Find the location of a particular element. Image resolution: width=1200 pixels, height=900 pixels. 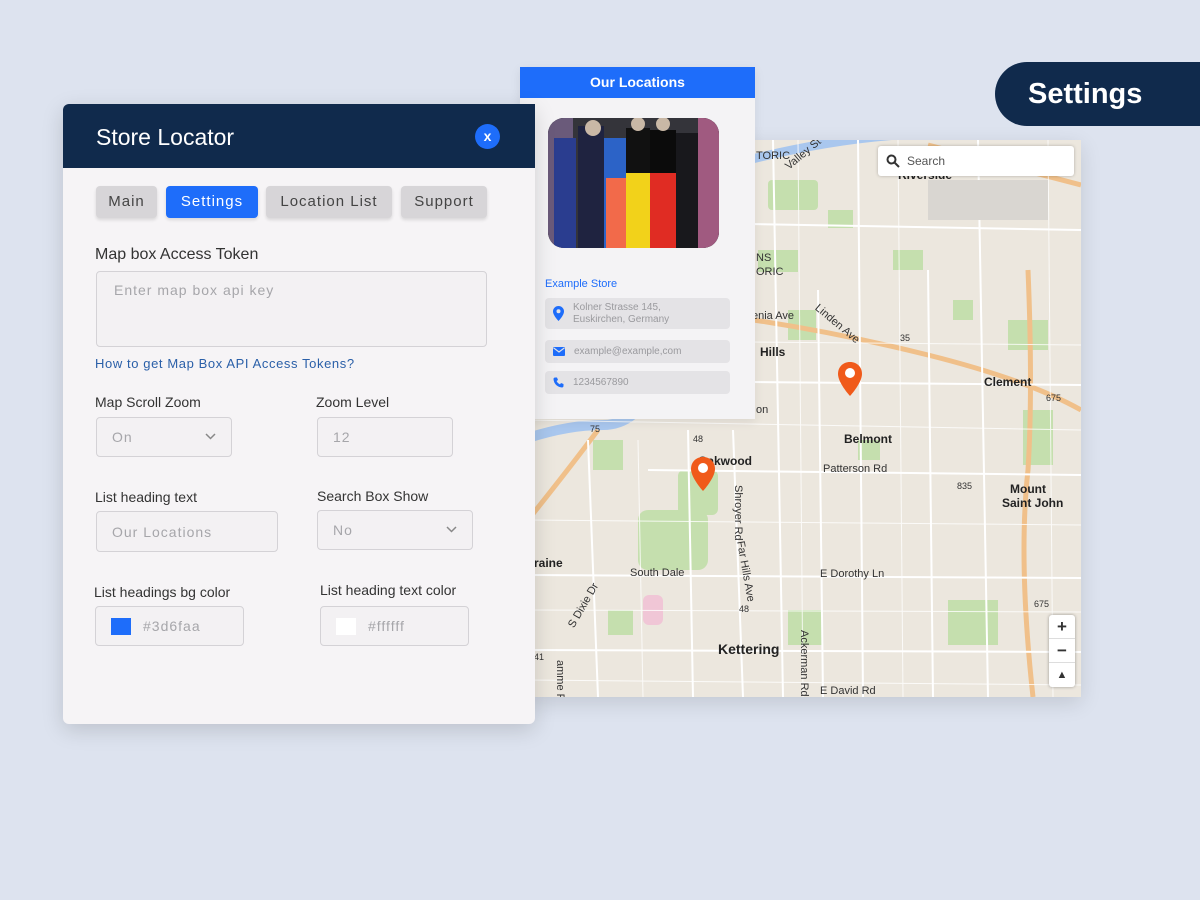

map-label-route-35: 35 is located at coordinates (905, 338).